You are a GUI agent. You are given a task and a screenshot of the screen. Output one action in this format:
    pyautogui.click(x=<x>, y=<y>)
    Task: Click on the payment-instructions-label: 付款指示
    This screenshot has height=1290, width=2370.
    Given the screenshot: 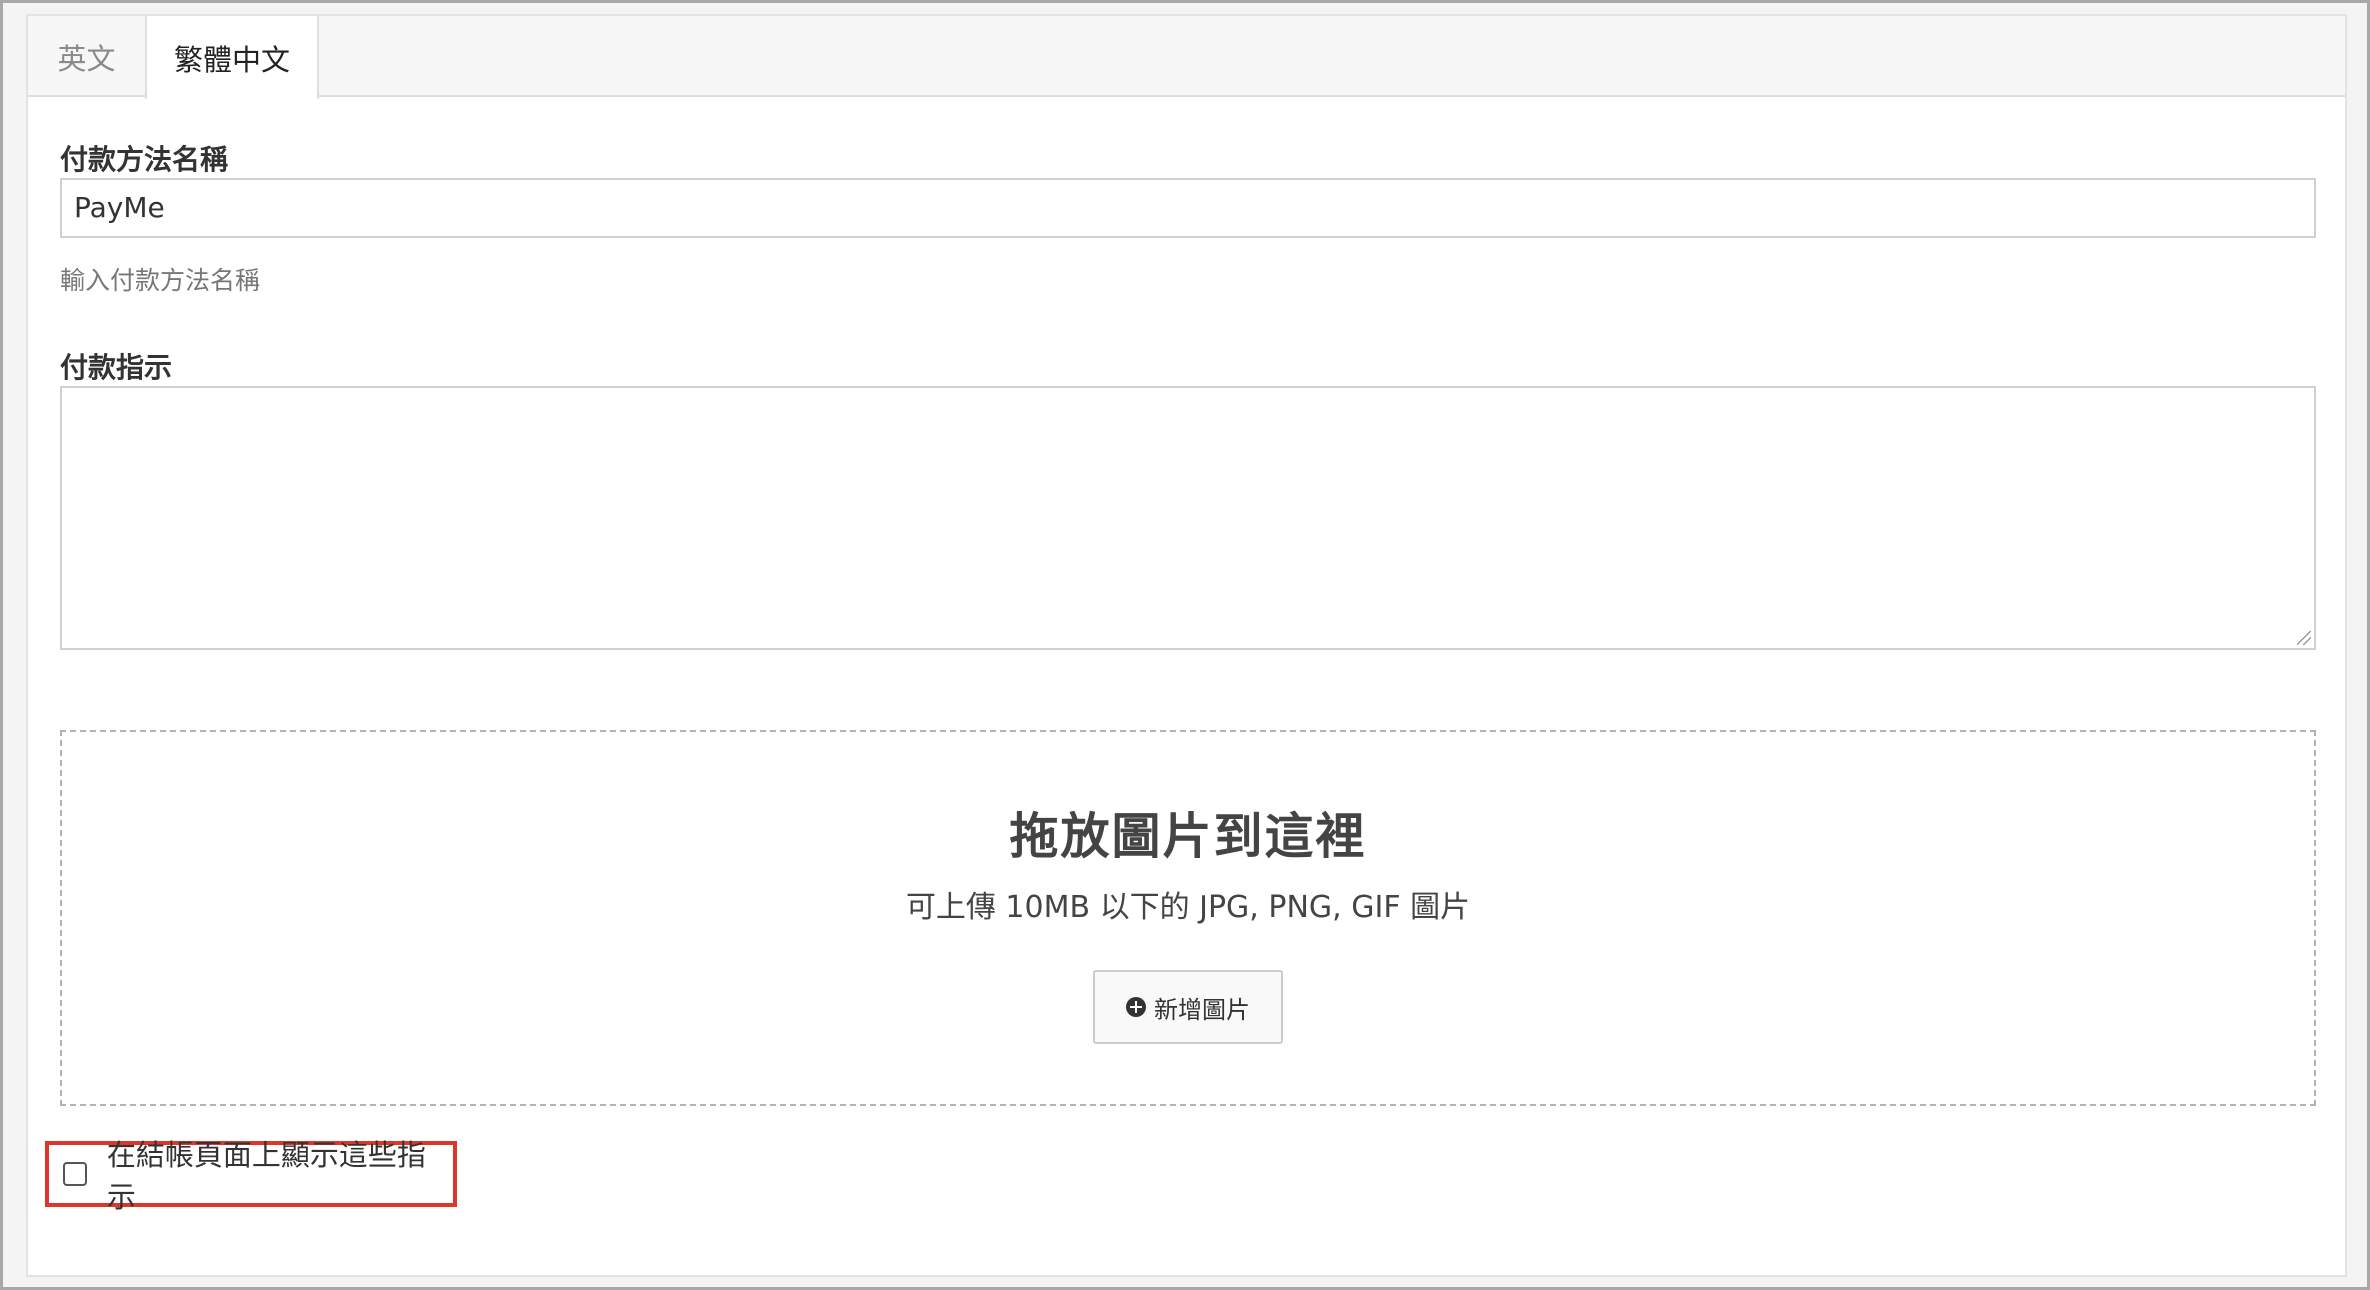 What is the action you would take?
    pyautogui.click(x=116, y=367)
    